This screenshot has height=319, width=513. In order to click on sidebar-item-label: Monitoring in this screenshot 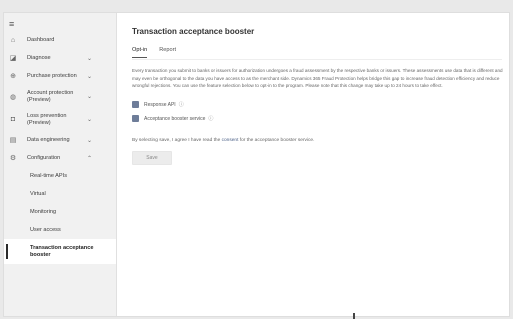, I will do `click(43, 211)`.